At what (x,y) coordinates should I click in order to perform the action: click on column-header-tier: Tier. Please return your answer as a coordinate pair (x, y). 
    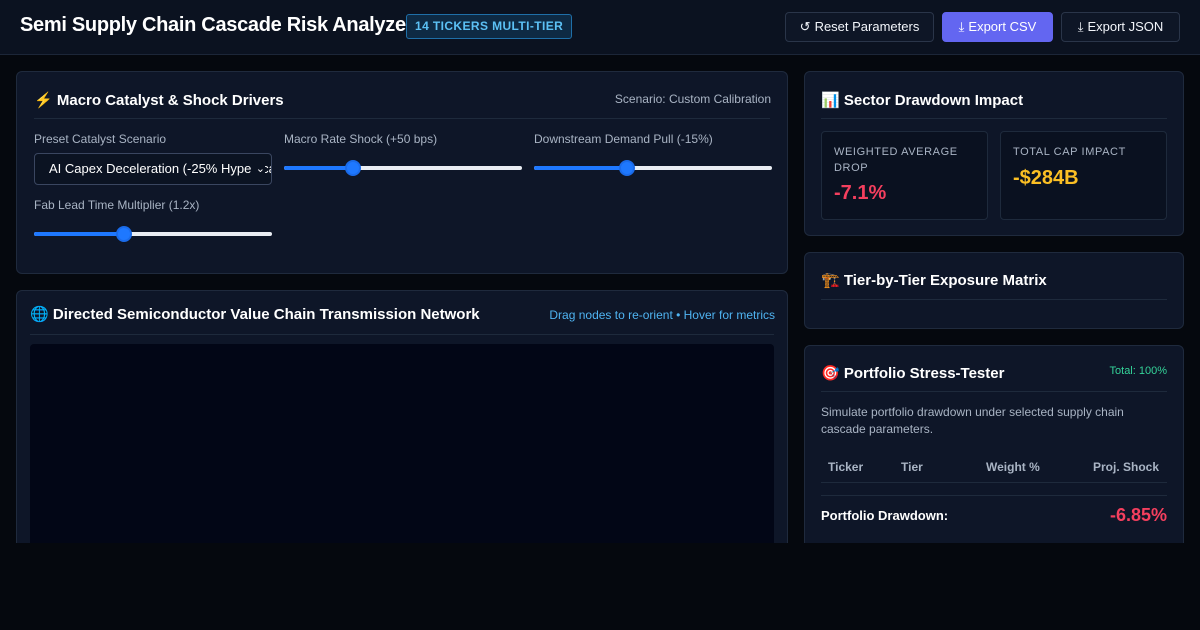
    Looking at the image, I should click on (912, 467).